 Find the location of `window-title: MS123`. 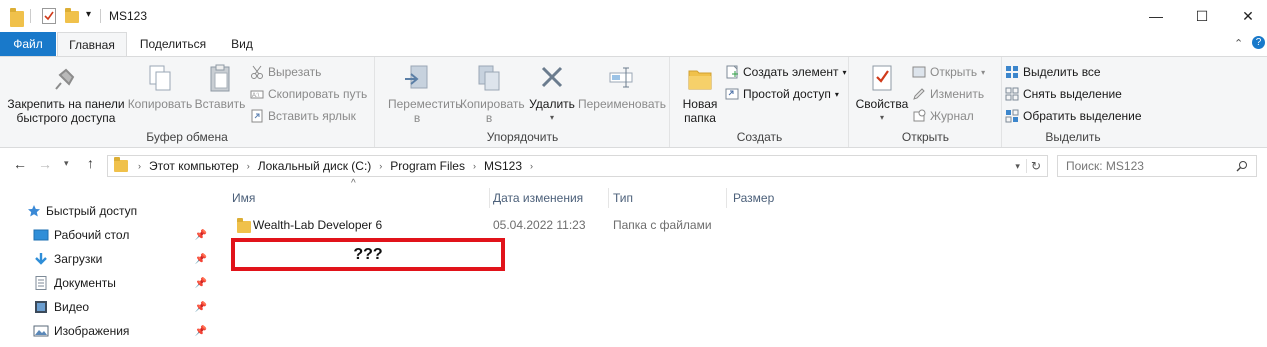

window-title: MS123 is located at coordinates (128, 16).